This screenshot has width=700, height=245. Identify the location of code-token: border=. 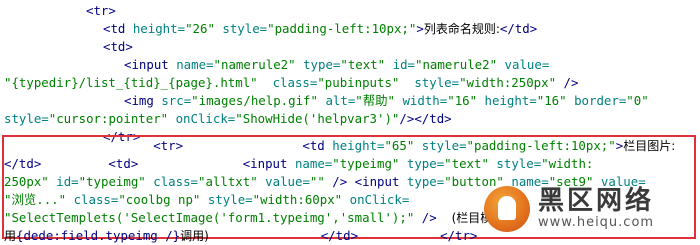
(600, 100).